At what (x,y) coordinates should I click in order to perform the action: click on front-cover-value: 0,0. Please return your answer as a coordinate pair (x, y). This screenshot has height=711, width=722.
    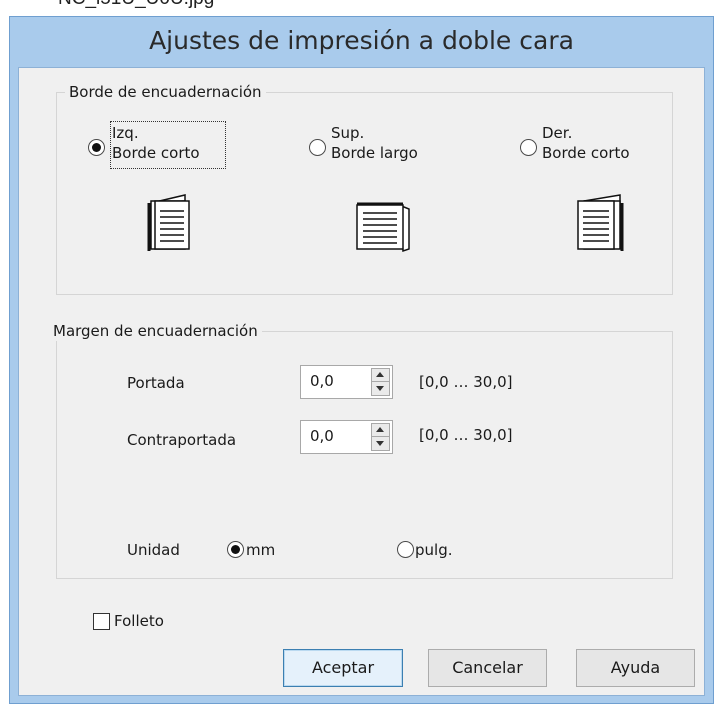
    Looking at the image, I should click on (322, 381).